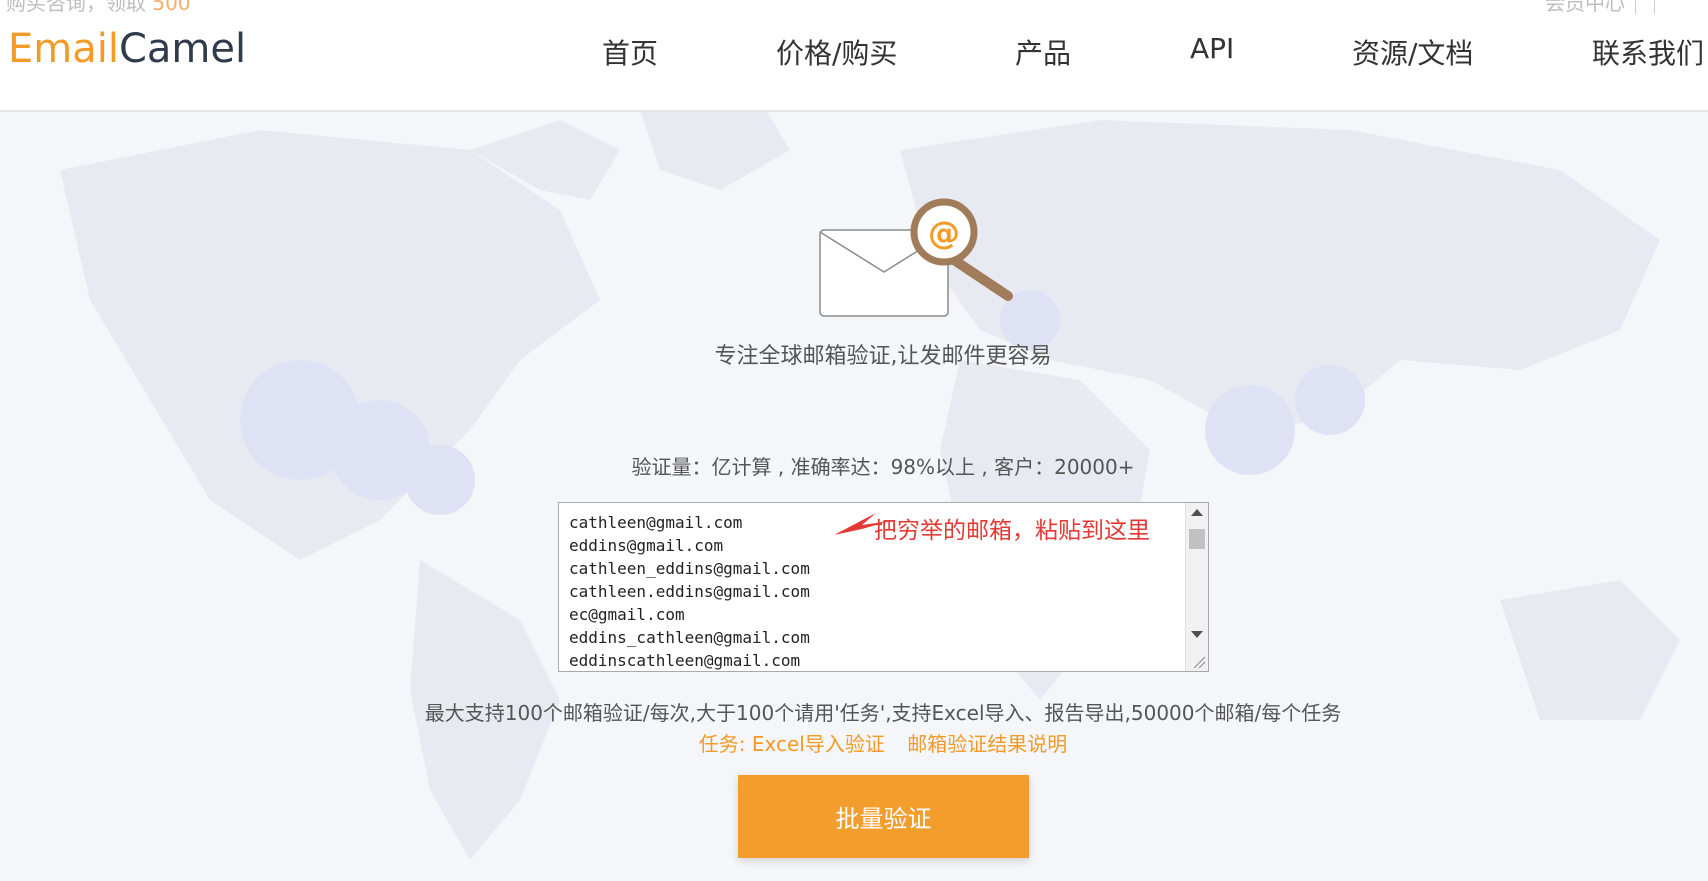  Describe the element at coordinates (646, 545) in the screenshot. I see `email-line: eddins@gmail.com` at that location.